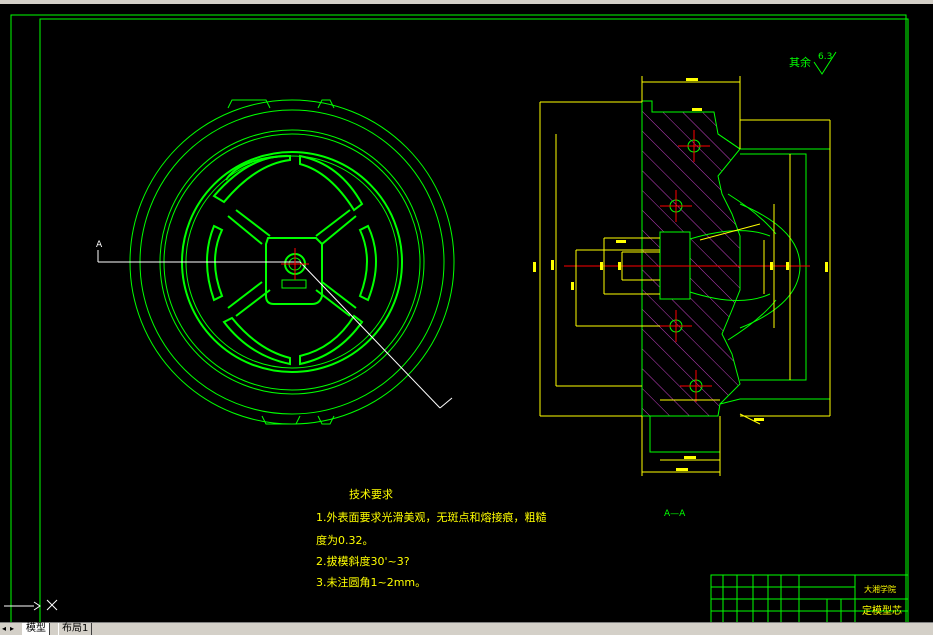  What do you see at coordinates (31, 605) in the screenshot?
I see `ucs-icon` at bounding box center [31, 605].